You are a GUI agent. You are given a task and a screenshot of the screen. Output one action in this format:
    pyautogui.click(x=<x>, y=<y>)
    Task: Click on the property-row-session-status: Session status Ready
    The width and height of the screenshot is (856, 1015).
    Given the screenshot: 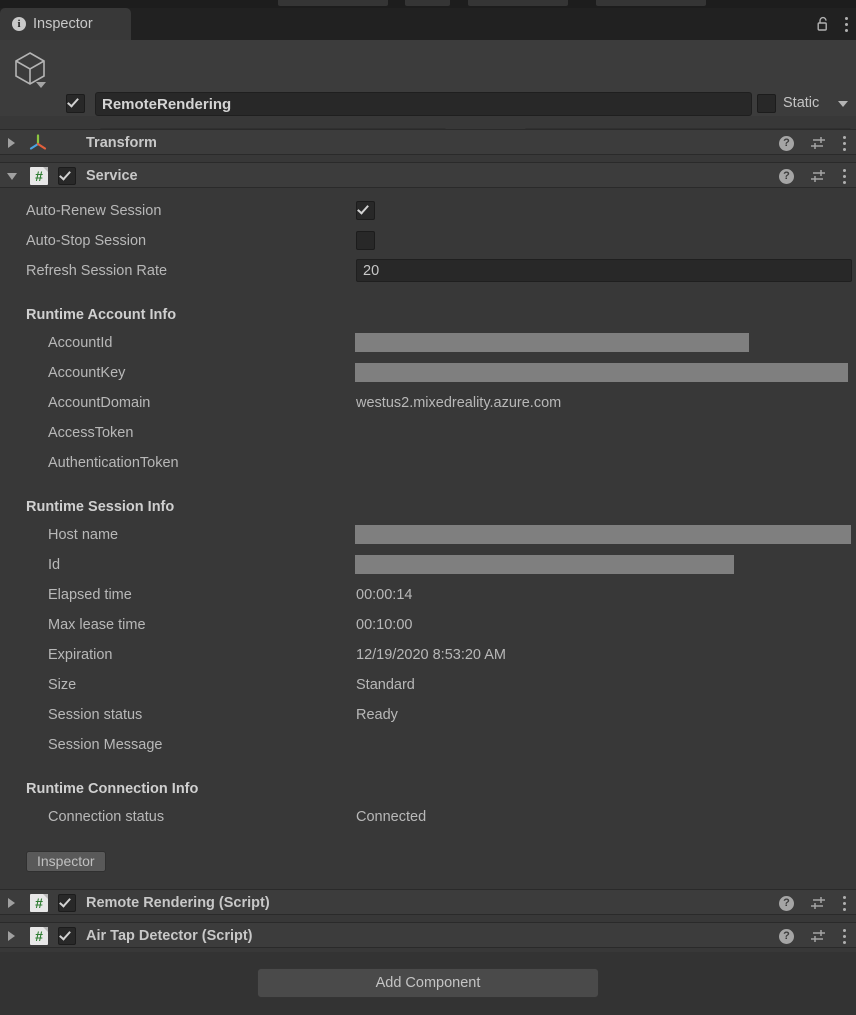 What is the action you would take?
    pyautogui.click(x=428, y=715)
    